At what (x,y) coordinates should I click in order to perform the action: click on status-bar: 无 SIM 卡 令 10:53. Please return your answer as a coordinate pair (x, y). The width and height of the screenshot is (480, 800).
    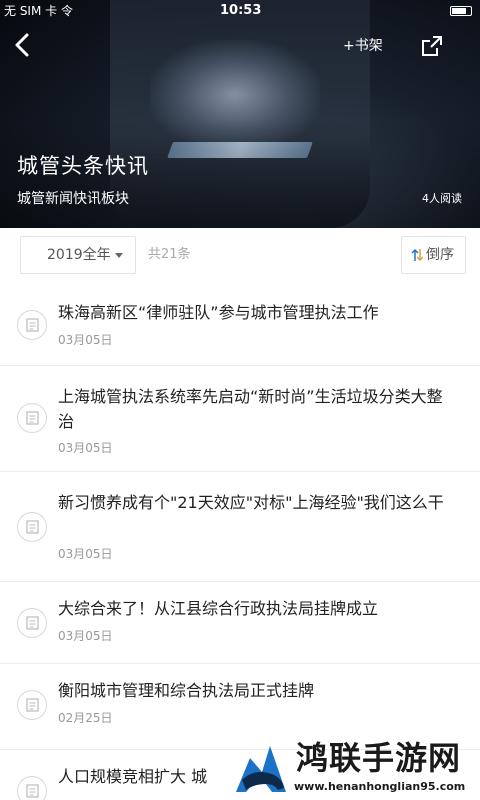
    Looking at the image, I should click on (240, 11).